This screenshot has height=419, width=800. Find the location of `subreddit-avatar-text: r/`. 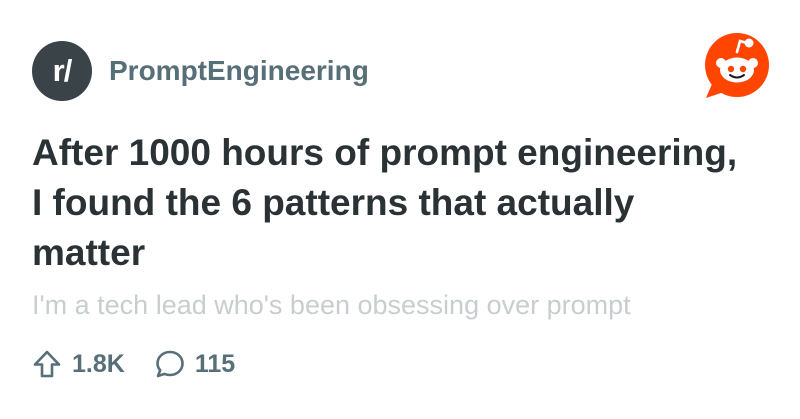

subreddit-avatar-text: r/ is located at coordinates (62, 70).